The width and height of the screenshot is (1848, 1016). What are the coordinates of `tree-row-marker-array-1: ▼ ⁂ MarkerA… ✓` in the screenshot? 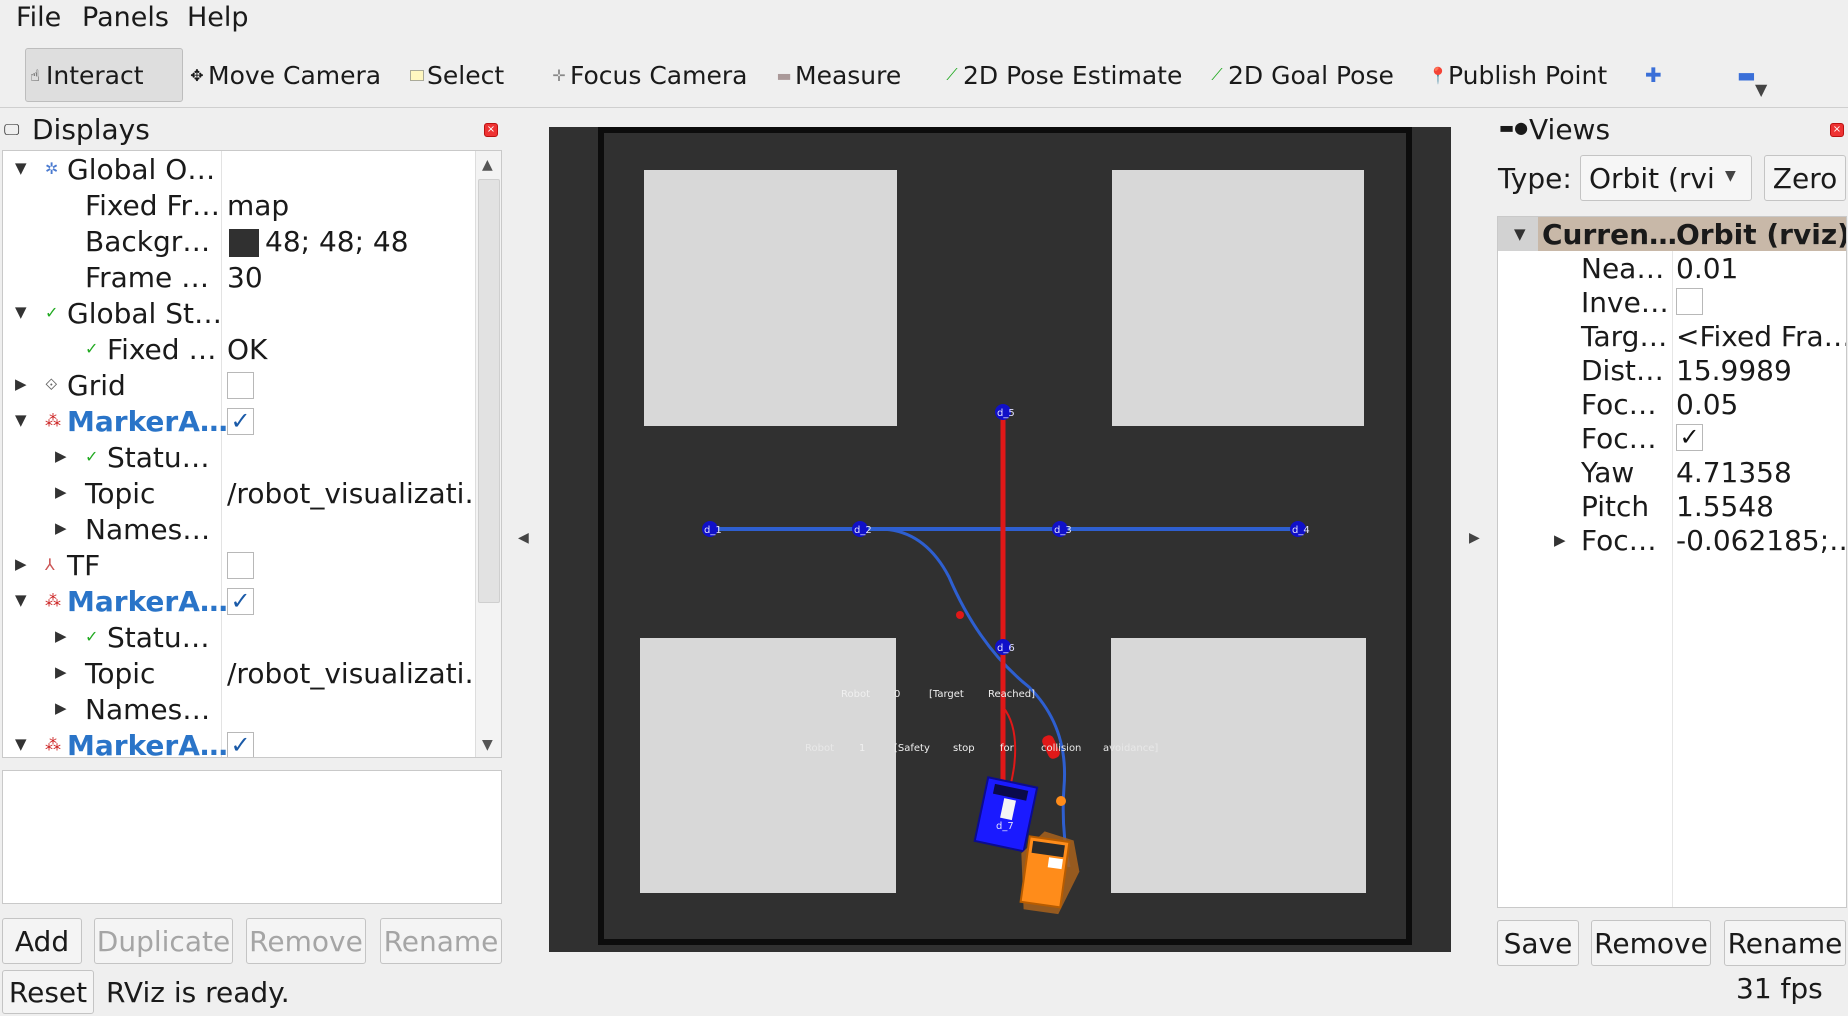 It's located at (239, 421).